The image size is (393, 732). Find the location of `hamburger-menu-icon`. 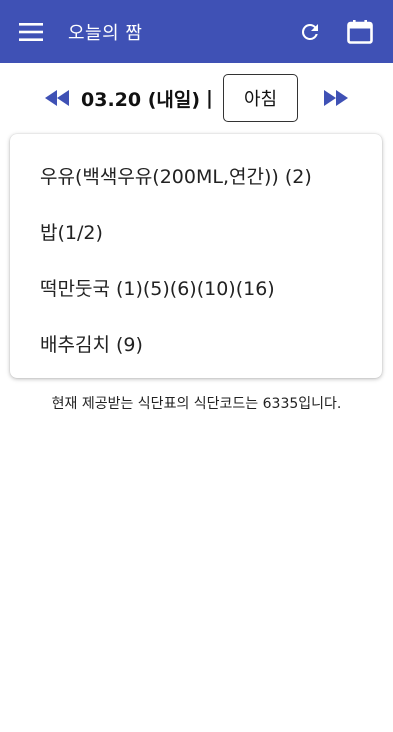

hamburger-menu-icon is located at coordinates (31, 31).